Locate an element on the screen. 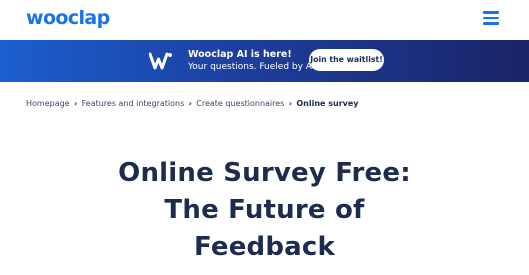  wooclap-logo: wooclap is located at coordinates (68, 18).